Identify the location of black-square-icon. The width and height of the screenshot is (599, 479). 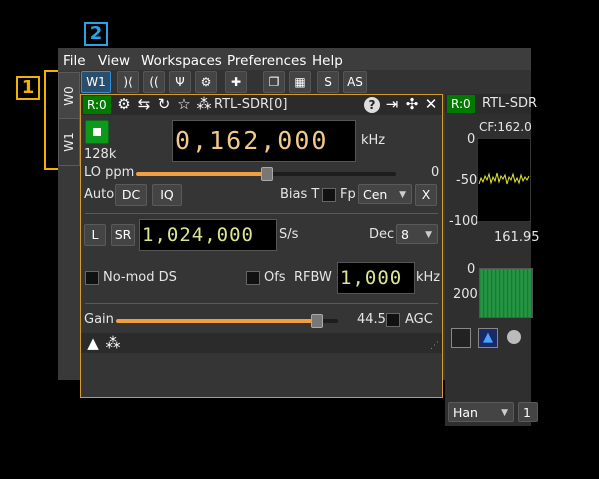
(461, 338).